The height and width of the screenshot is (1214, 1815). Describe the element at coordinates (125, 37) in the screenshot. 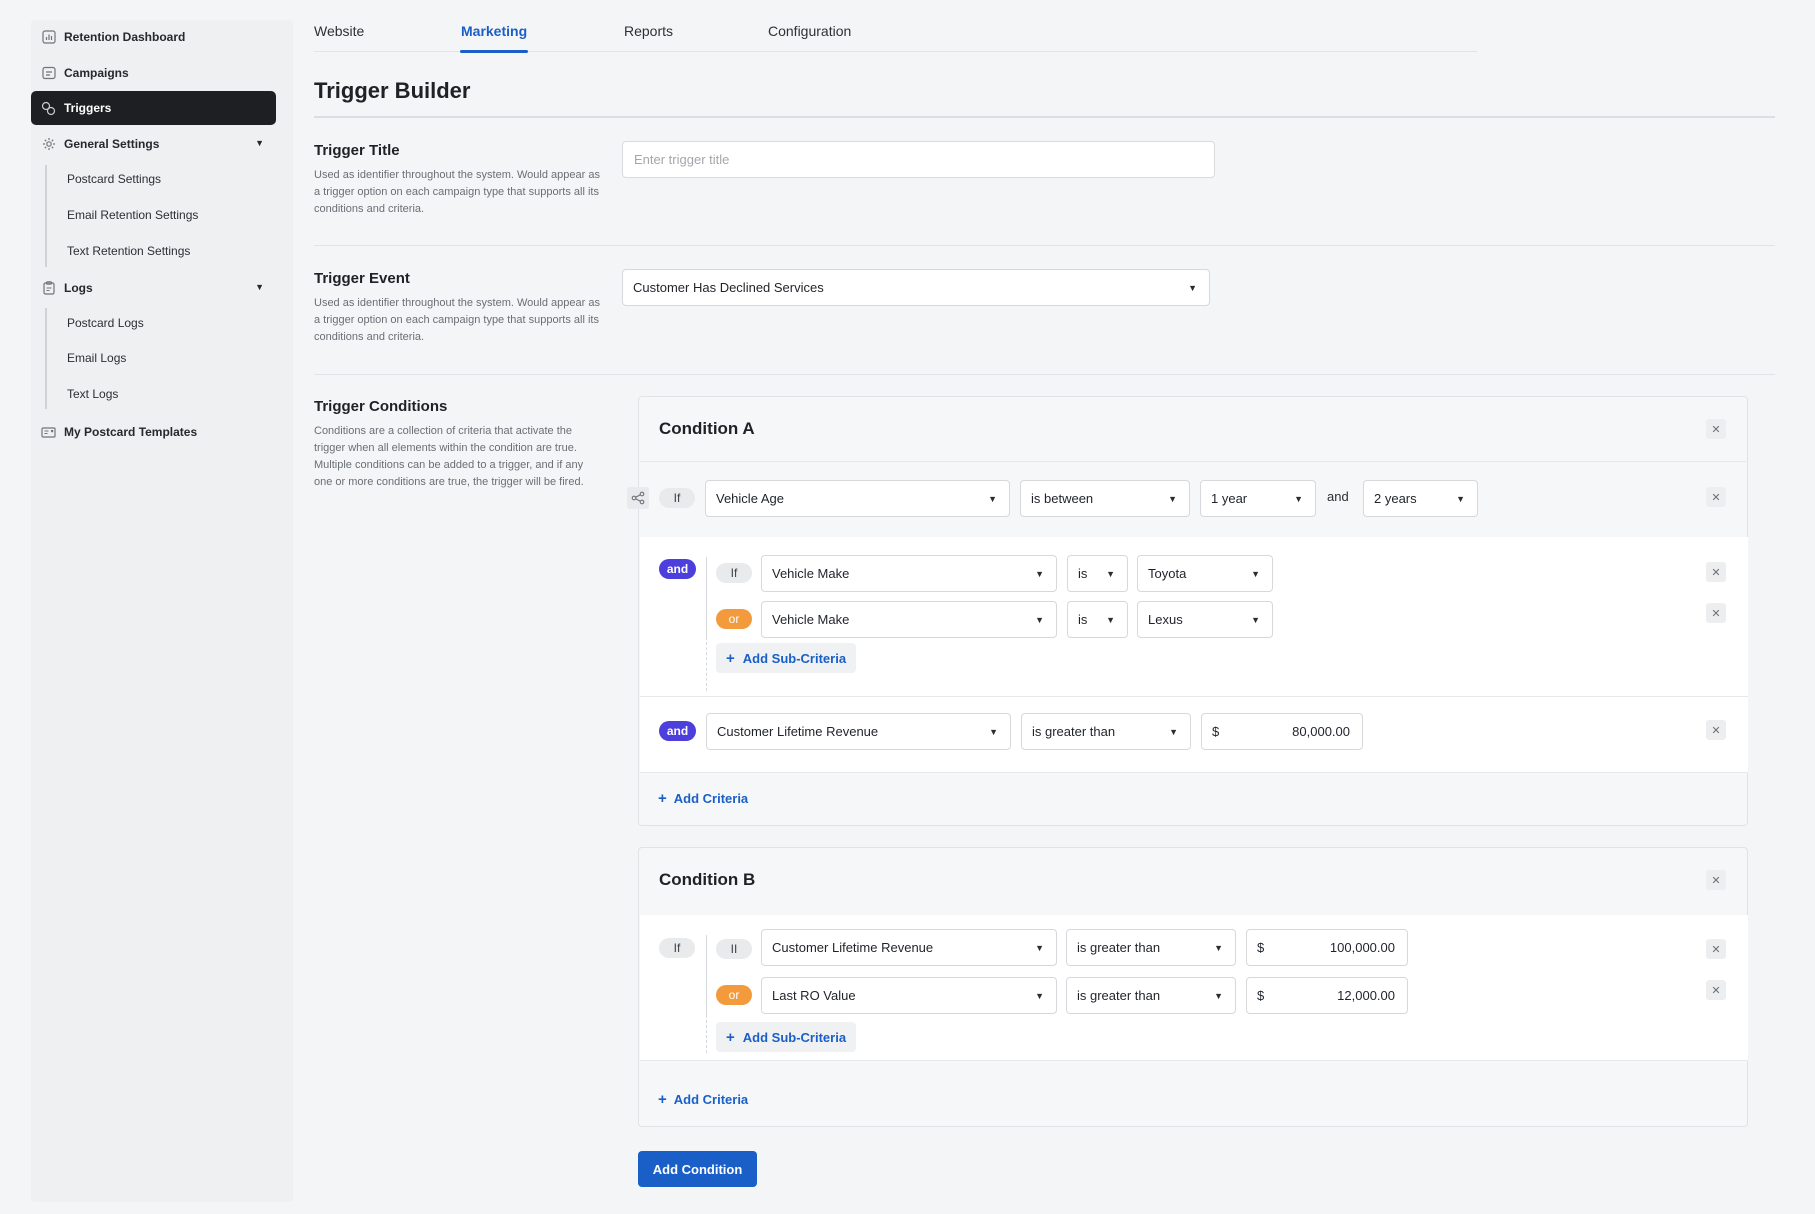

I see `sidebar-item-label: Retention Dashboard` at that location.